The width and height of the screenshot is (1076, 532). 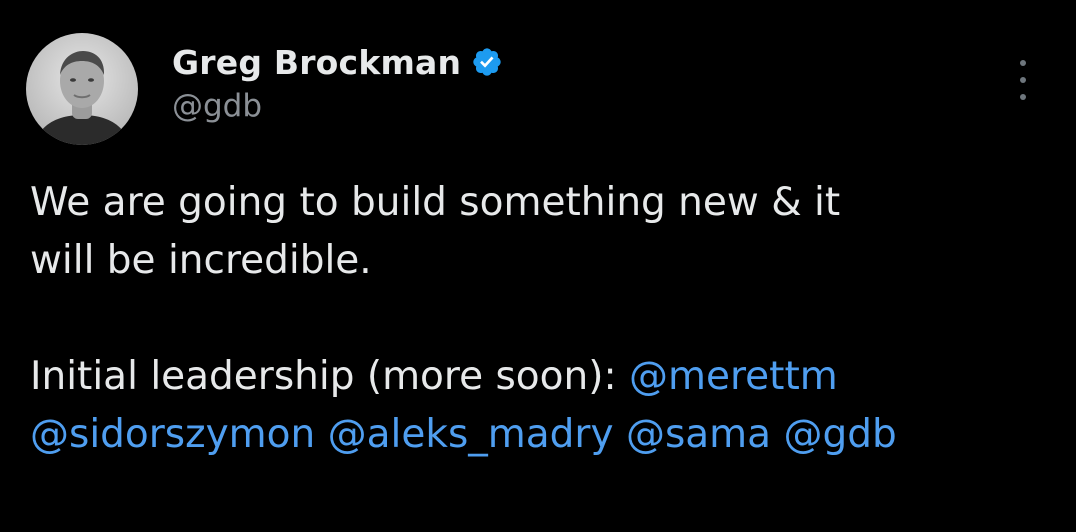 What do you see at coordinates (337, 106) in the screenshot?
I see `handle: @gdb` at bounding box center [337, 106].